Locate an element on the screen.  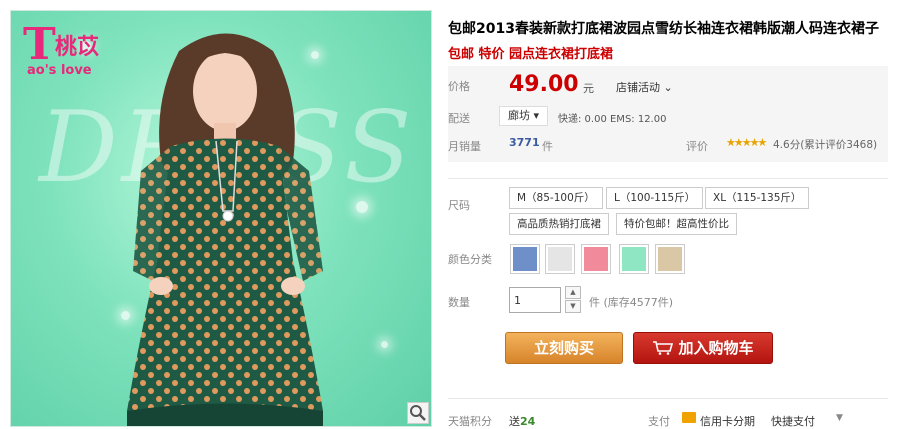
store-promo-dropdown: 店铺活动 ⌄ is located at coordinates (644, 87).